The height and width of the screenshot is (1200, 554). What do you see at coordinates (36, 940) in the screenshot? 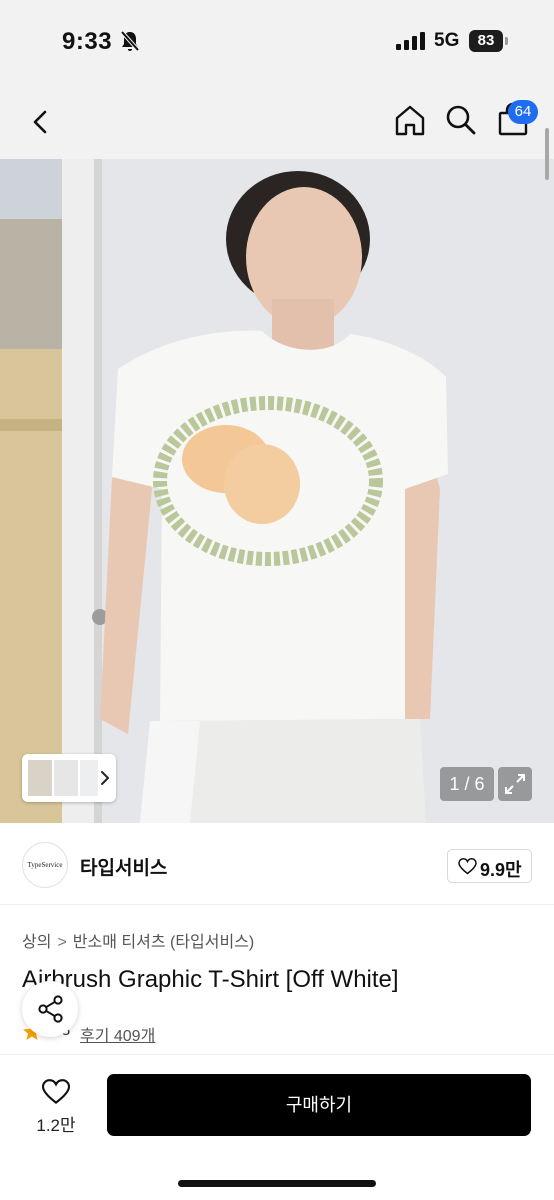
I see `breadcrumb-item: 상의` at bounding box center [36, 940].